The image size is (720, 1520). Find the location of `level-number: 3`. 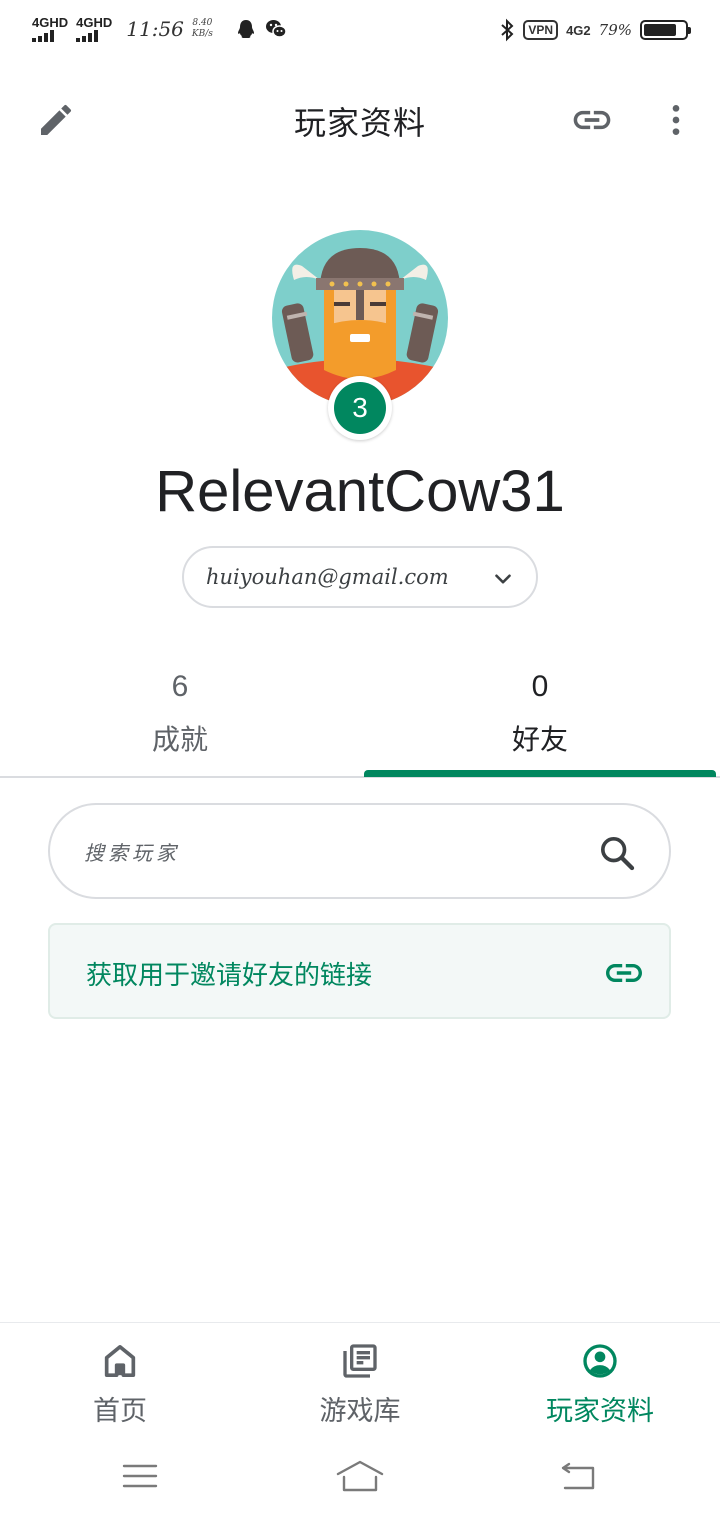

level-number: 3 is located at coordinates (360, 408).